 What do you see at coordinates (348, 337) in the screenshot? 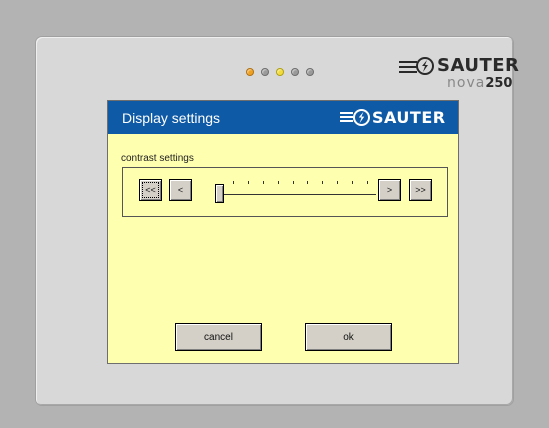
I see `ok-button: ok` at bounding box center [348, 337].